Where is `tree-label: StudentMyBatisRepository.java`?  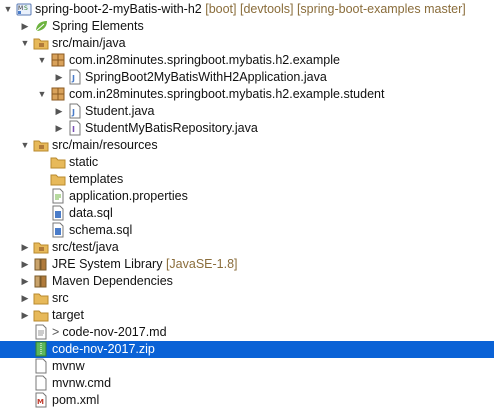 tree-label: StudentMyBatisRepository.java is located at coordinates (171, 128).